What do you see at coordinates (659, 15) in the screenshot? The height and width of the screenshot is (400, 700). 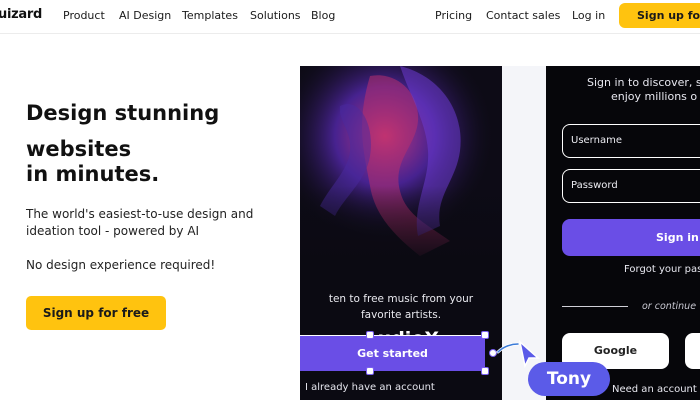 I see `nav-signup-button: Sign up for free` at bounding box center [659, 15].